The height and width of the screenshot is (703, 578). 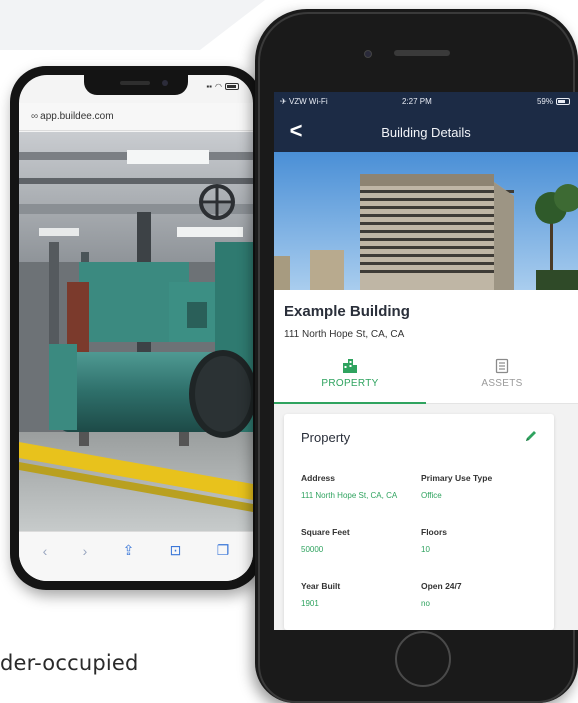 What do you see at coordinates (85, 551) in the screenshot?
I see `forward-chevron-icon: ›` at bounding box center [85, 551].